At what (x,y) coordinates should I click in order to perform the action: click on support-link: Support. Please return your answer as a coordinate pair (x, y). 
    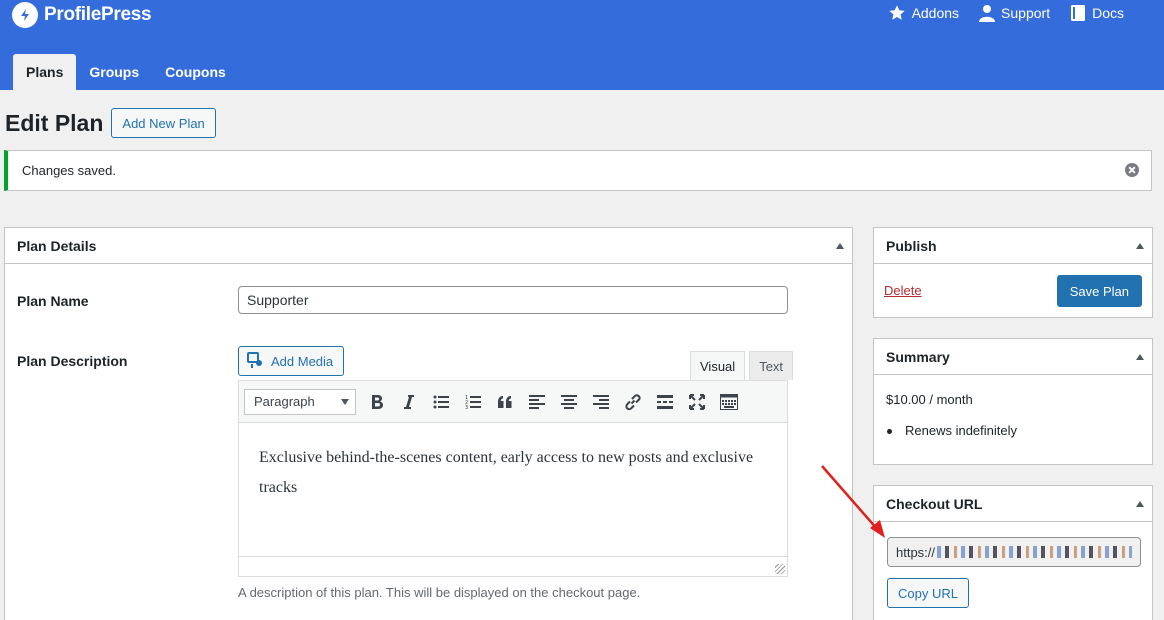
    Looking at the image, I should click on (1014, 13).